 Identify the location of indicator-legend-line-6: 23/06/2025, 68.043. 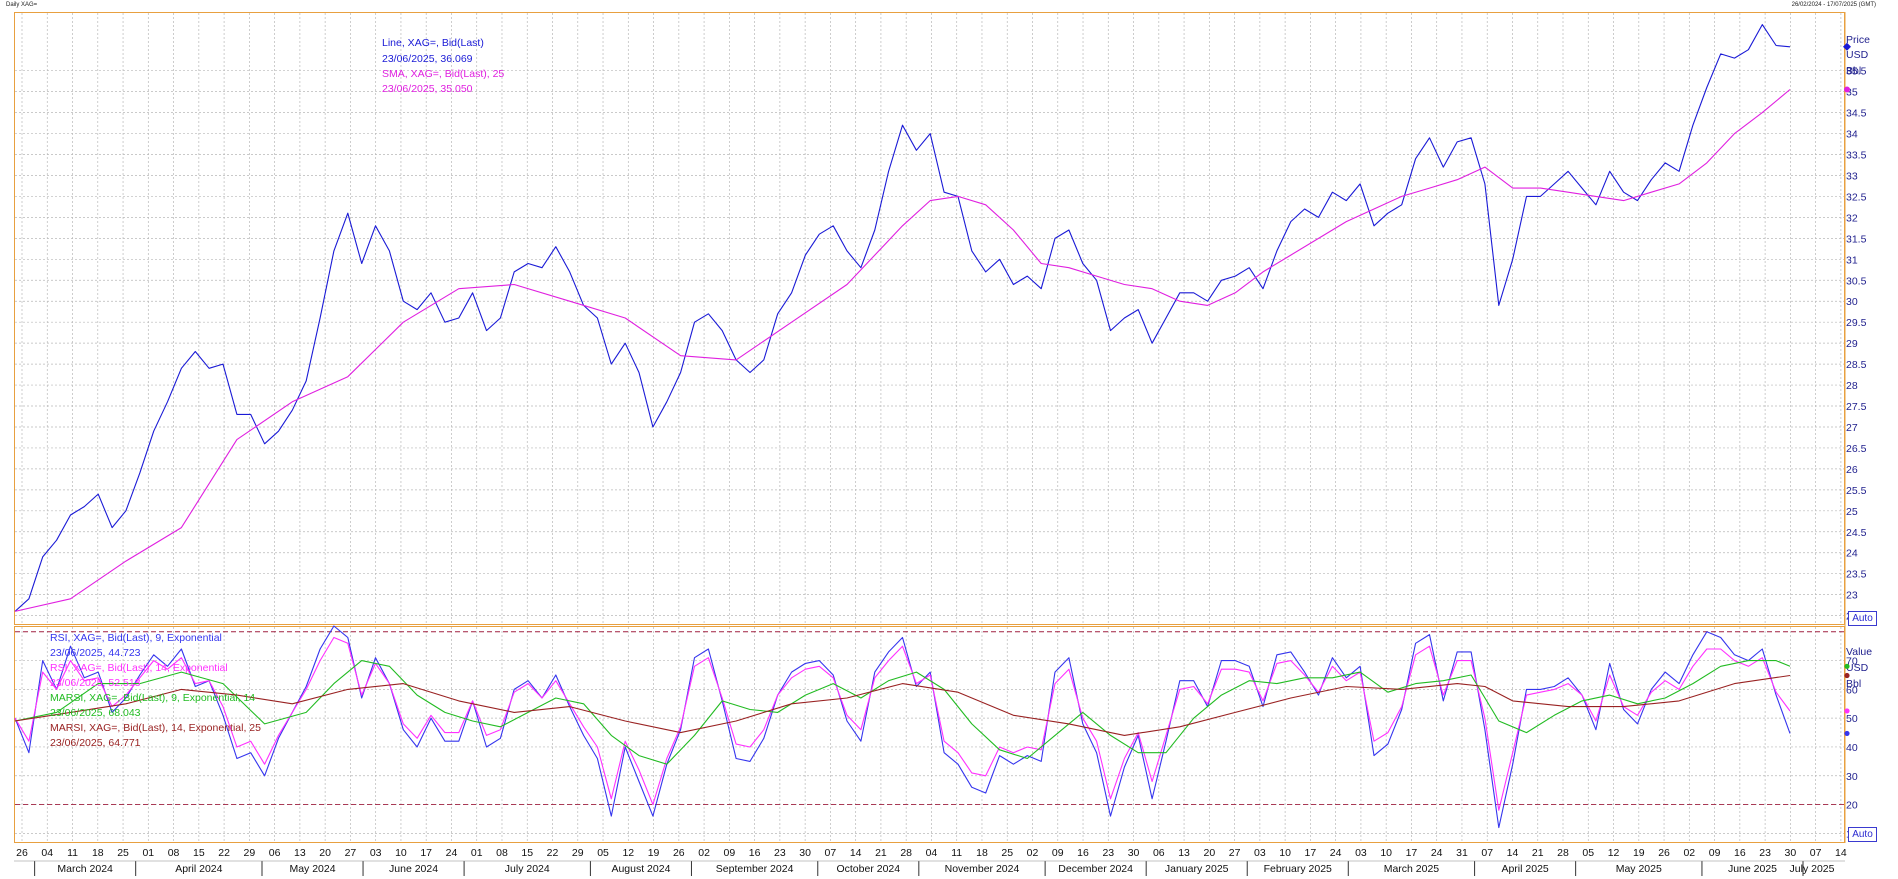
(95, 713).